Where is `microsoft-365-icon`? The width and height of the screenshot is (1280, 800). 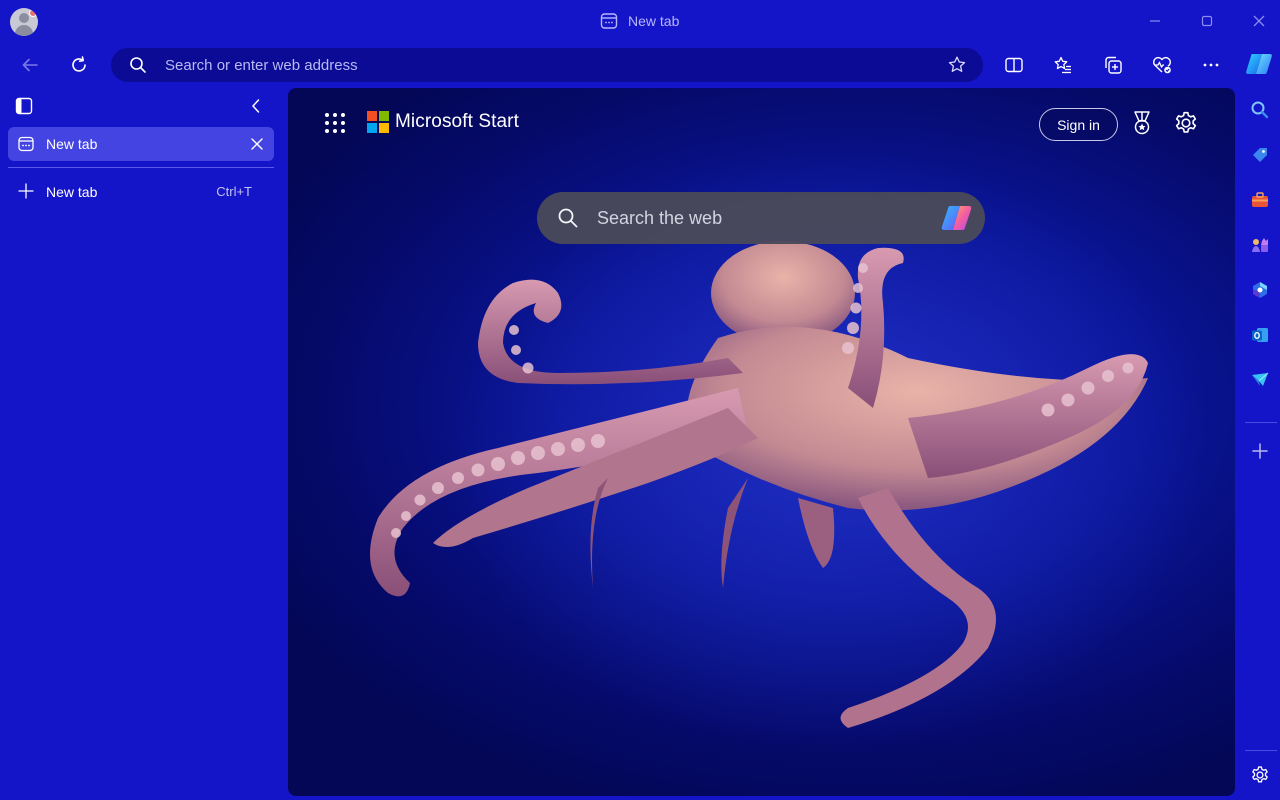
microsoft-365-icon is located at coordinates (1260, 290).